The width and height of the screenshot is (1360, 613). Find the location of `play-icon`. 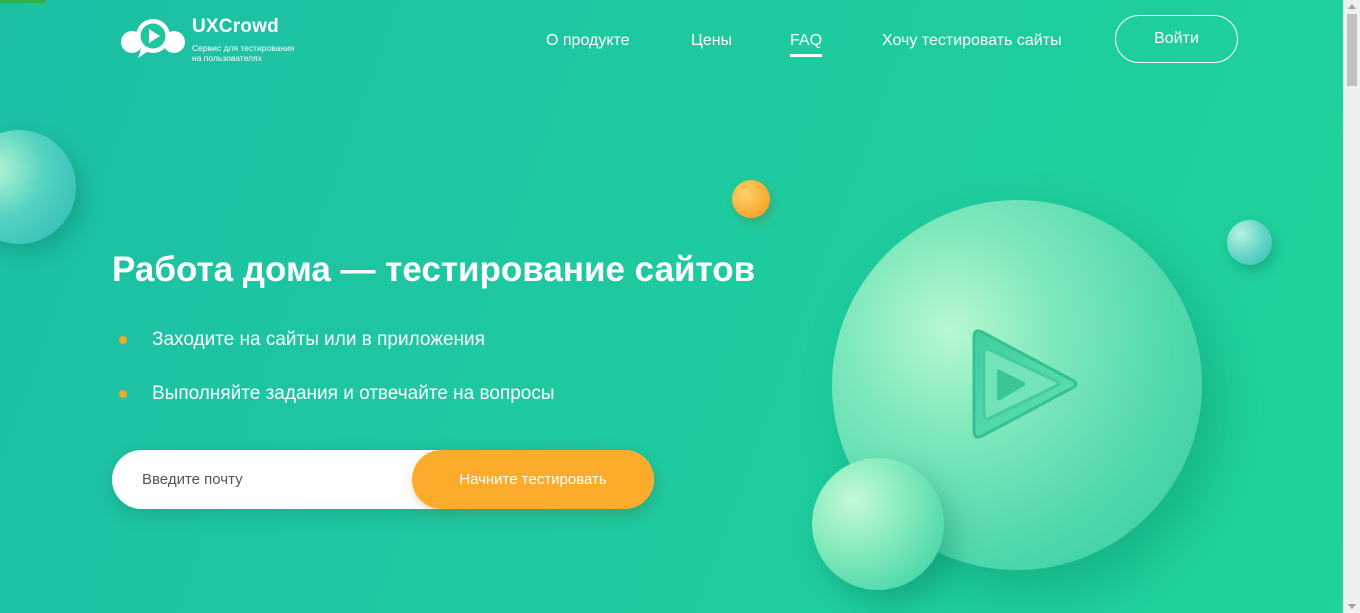

play-icon is located at coordinates (1025, 384).